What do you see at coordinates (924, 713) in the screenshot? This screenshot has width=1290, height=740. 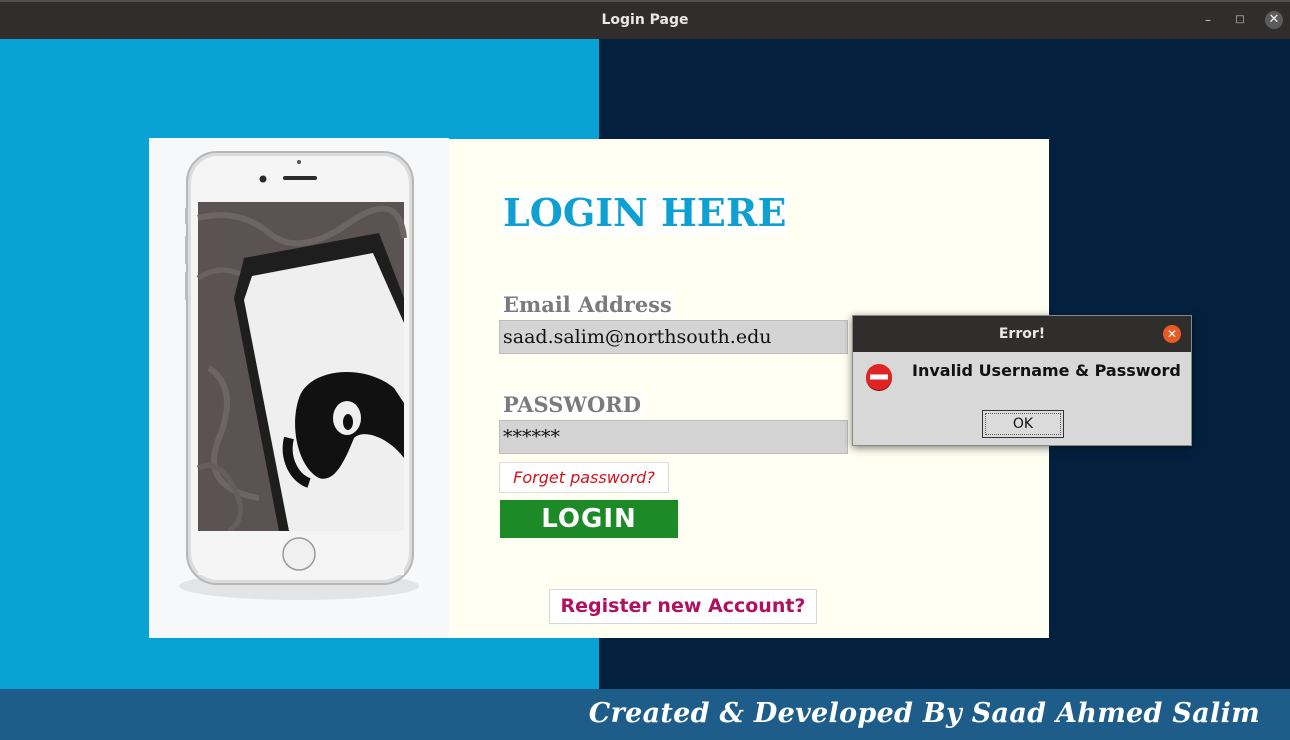 I see `footer-credit: Created & Developed By Saad Ahmed Salim` at bounding box center [924, 713].